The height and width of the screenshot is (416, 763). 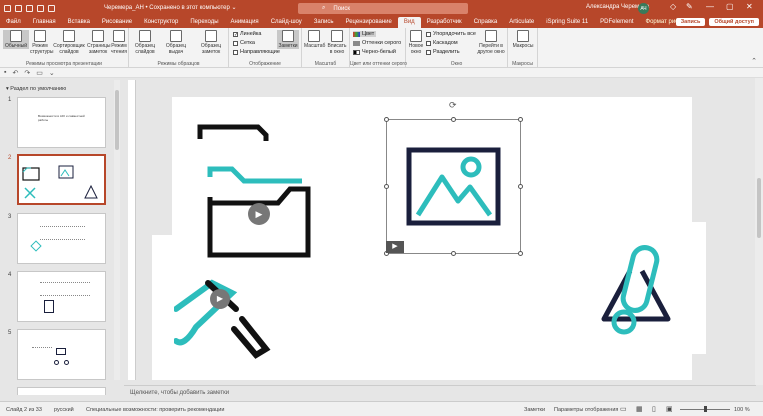 I want to click on tab-6: Анимация, so click(x=245, y=22).